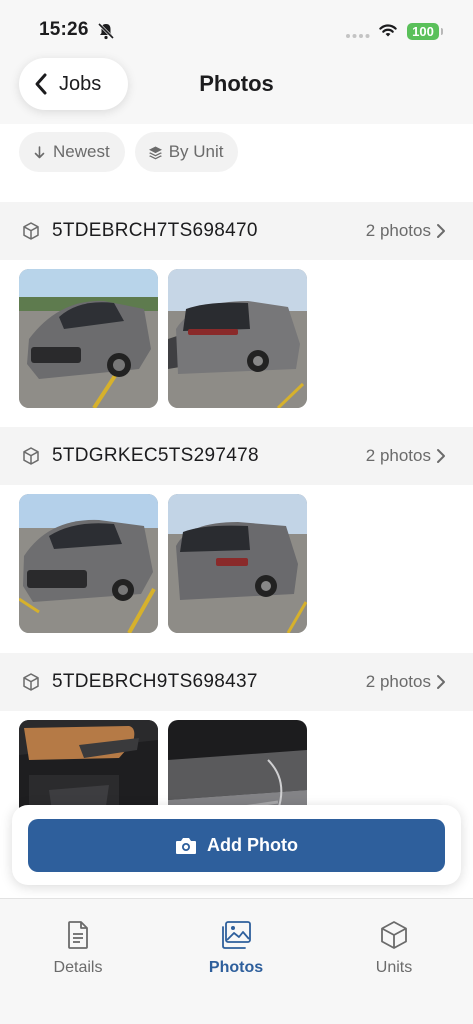  What do you see at coordinates (155, 681) in the screenshot?
I see `unit-vin: 5TDEBRCH9TS698437` at bounding box center [155, 681].